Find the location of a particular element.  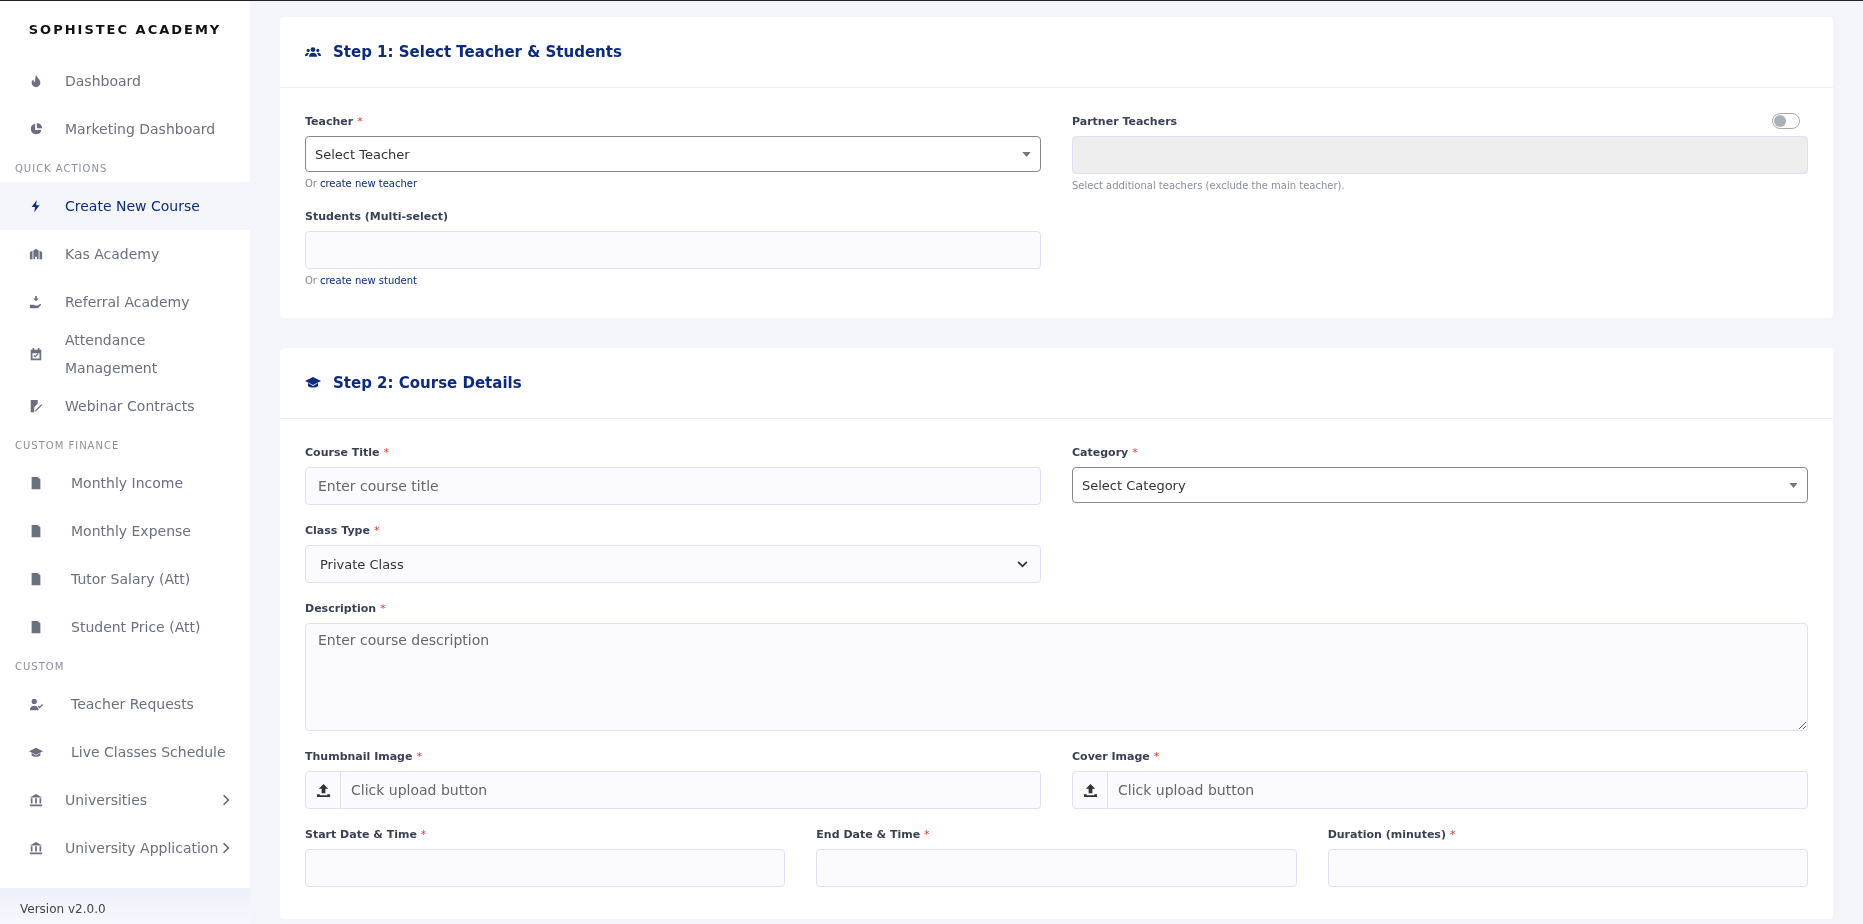

sidebar-item: Monthly Expense is located at coordinates (125, 531).